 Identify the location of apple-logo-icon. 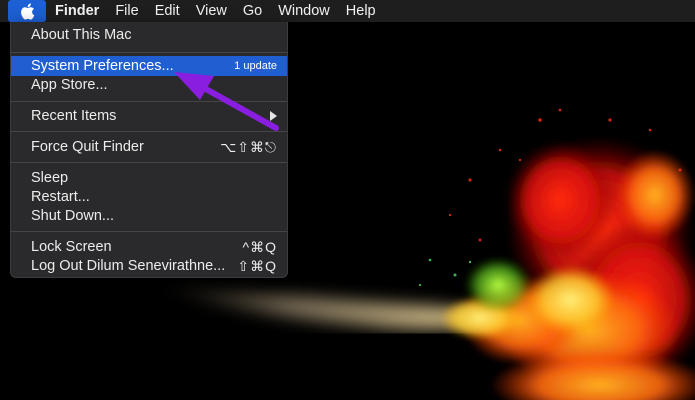
(27, 11).